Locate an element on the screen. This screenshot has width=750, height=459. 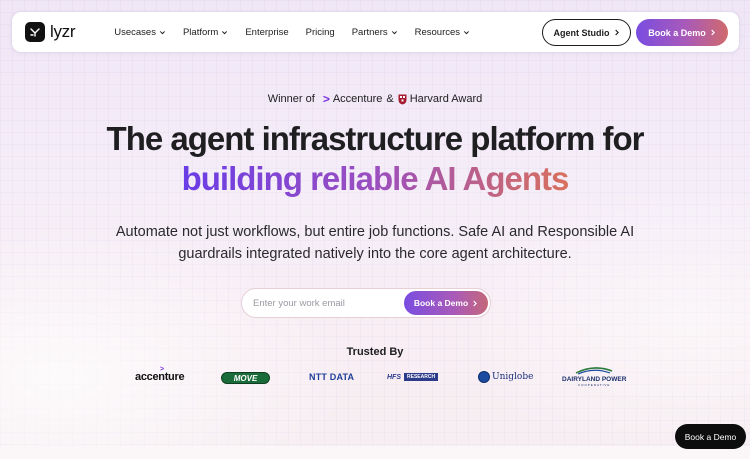
floating-book-demo-button: Book a Demo is located at coordinates (710, 436).